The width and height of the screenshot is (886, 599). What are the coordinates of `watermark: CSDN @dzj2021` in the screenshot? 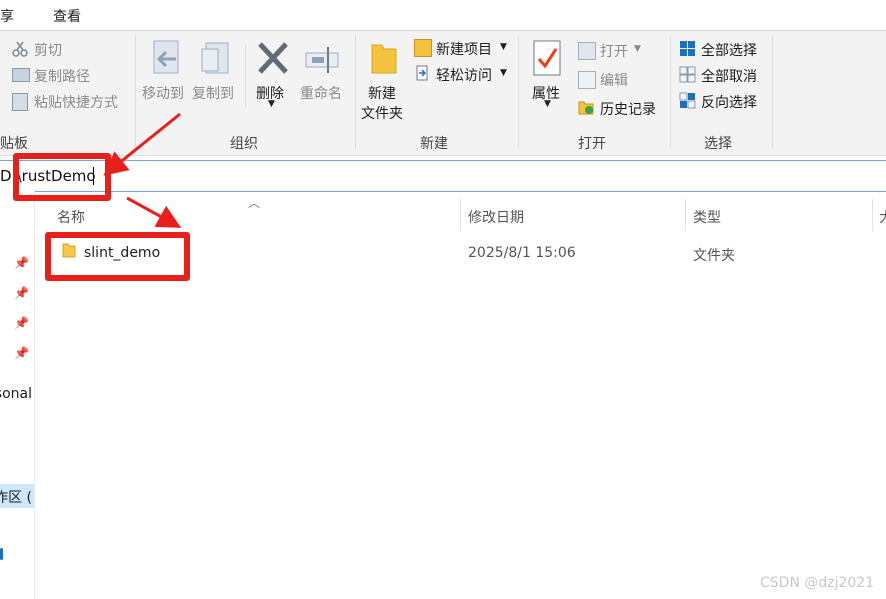 It's located at (817, 583).